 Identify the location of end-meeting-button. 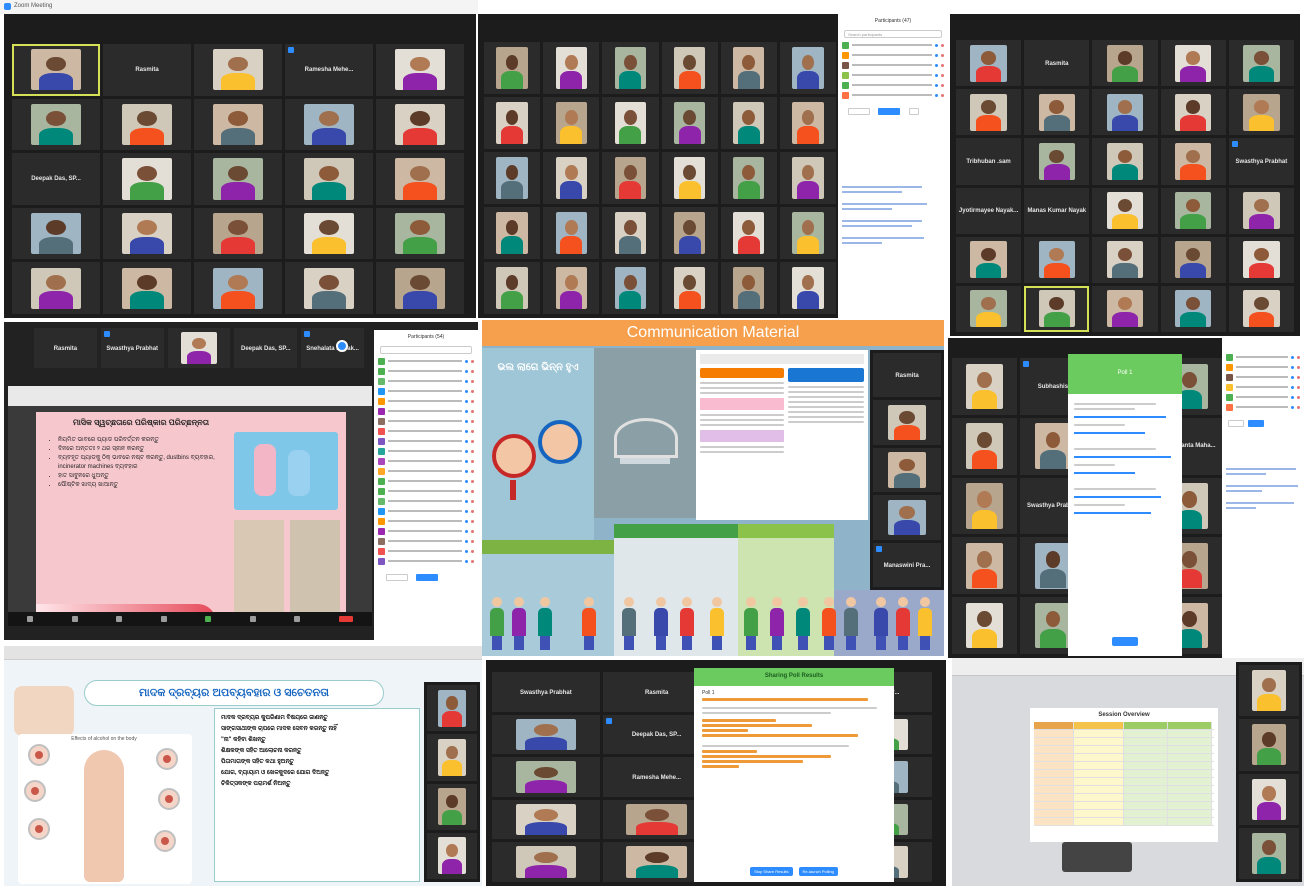
(345, 619).